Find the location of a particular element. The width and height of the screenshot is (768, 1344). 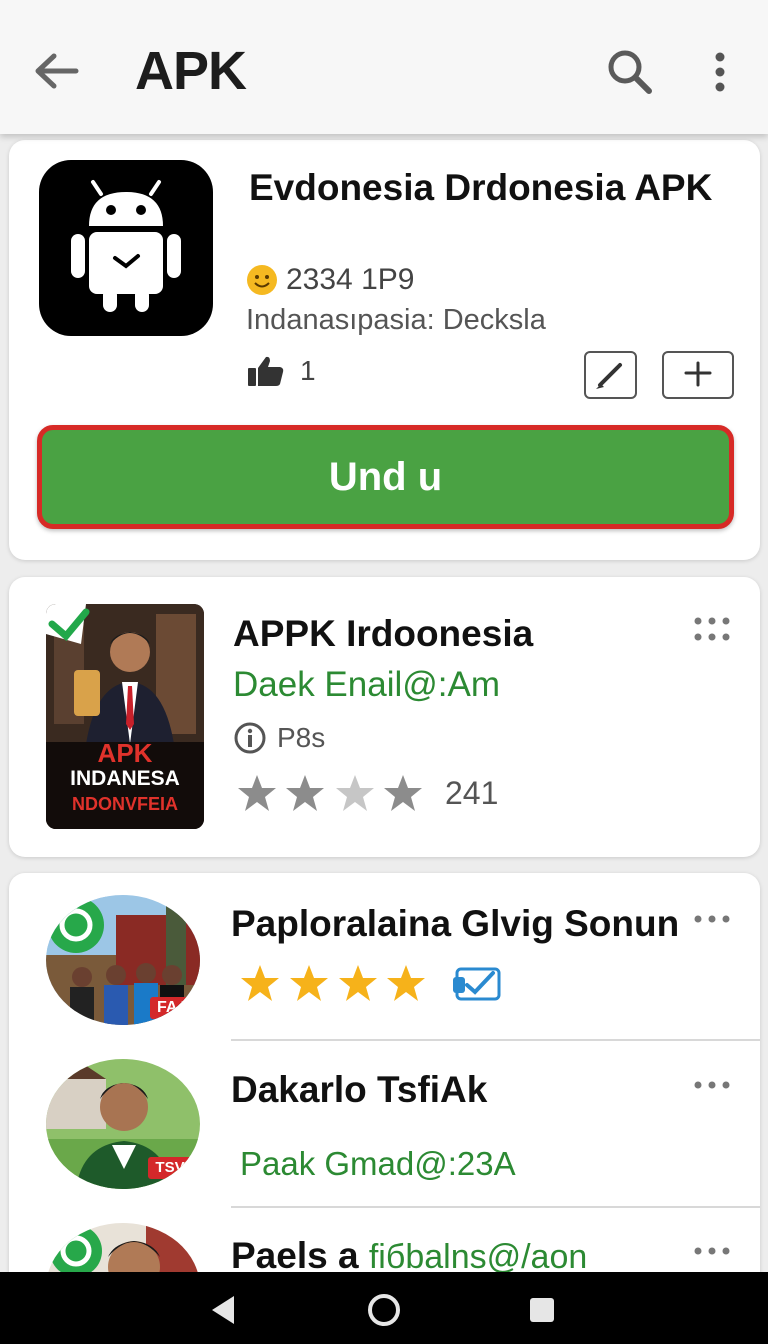

likes-count: 1 is located at coordinates (308, 370).